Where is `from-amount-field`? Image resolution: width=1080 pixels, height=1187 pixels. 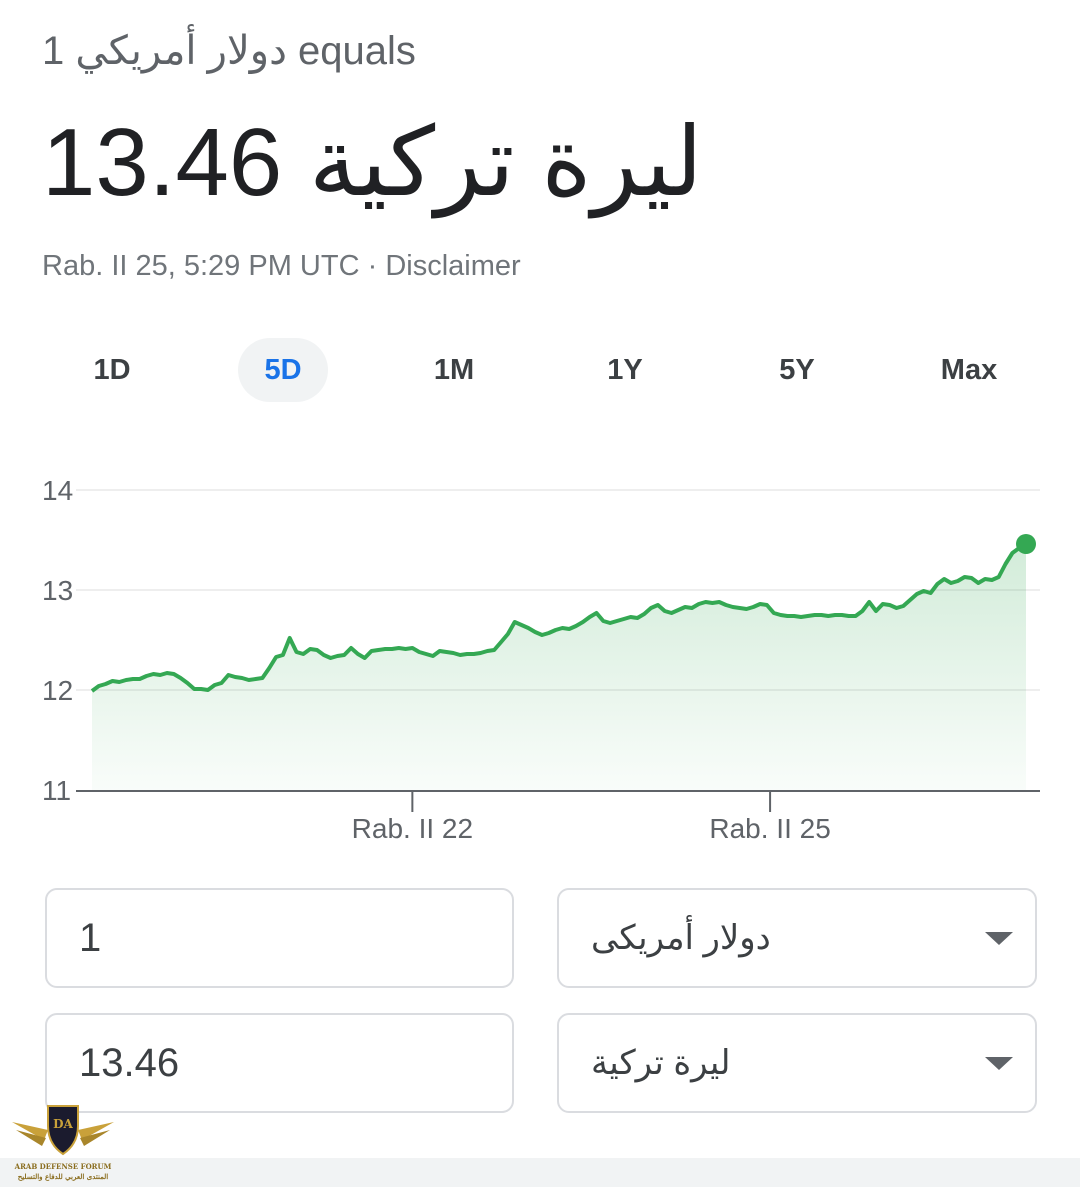
from-amount-field is located at coordinates (279, 938).